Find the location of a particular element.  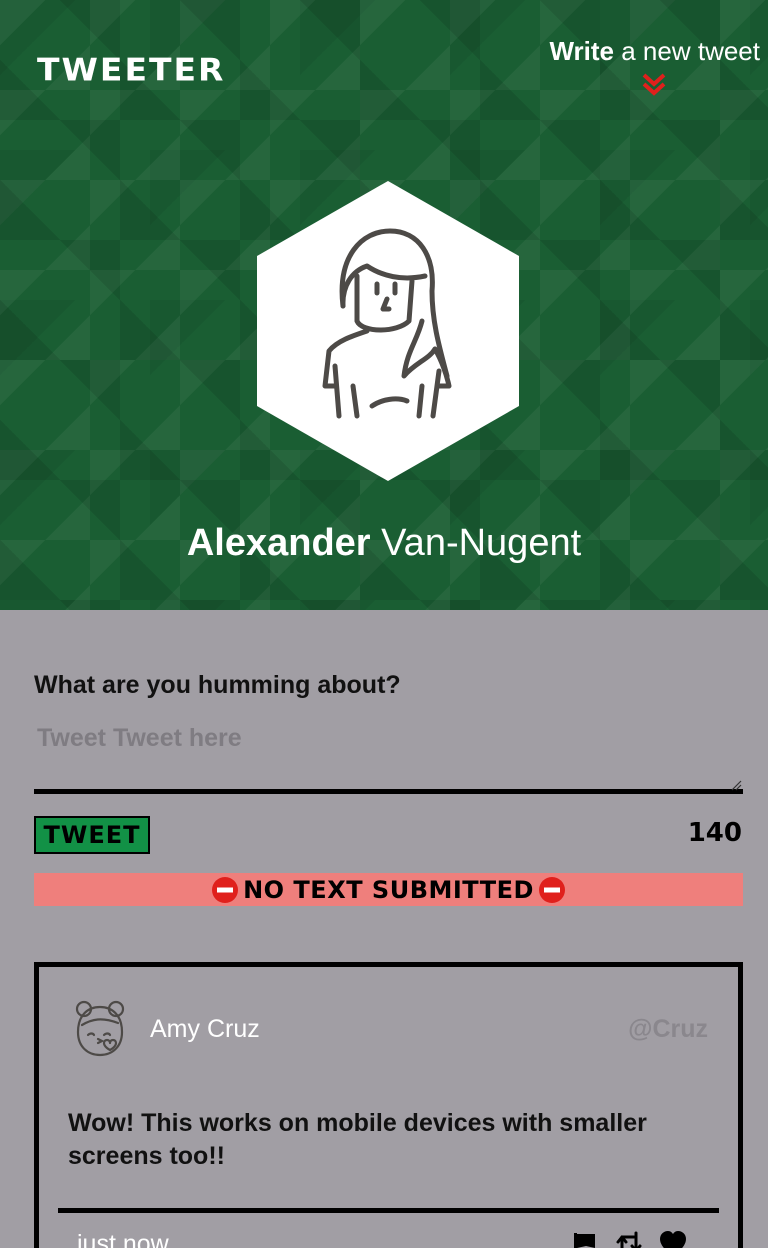

tweet-author-handle: @Cruz is located at coordinates (668, 1029).